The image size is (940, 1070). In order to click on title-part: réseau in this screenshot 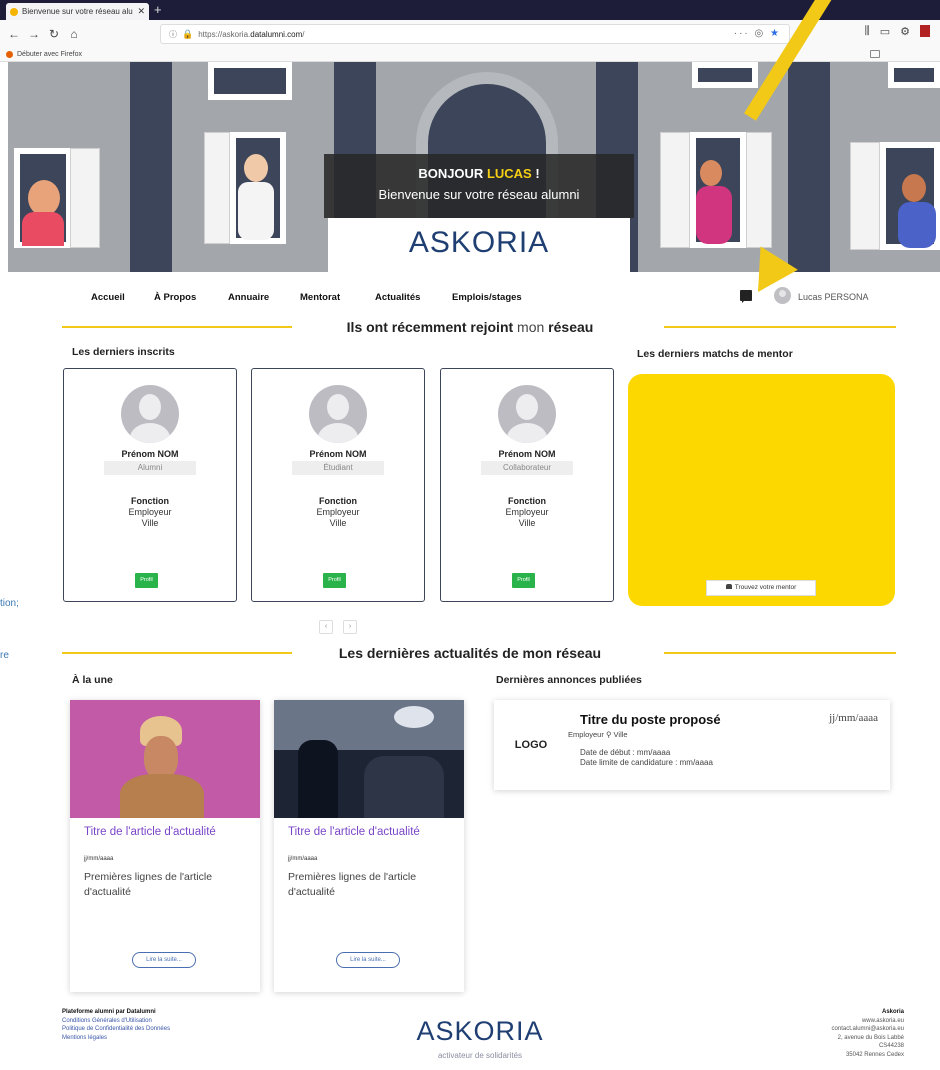, I will do `click(571, 327)`.